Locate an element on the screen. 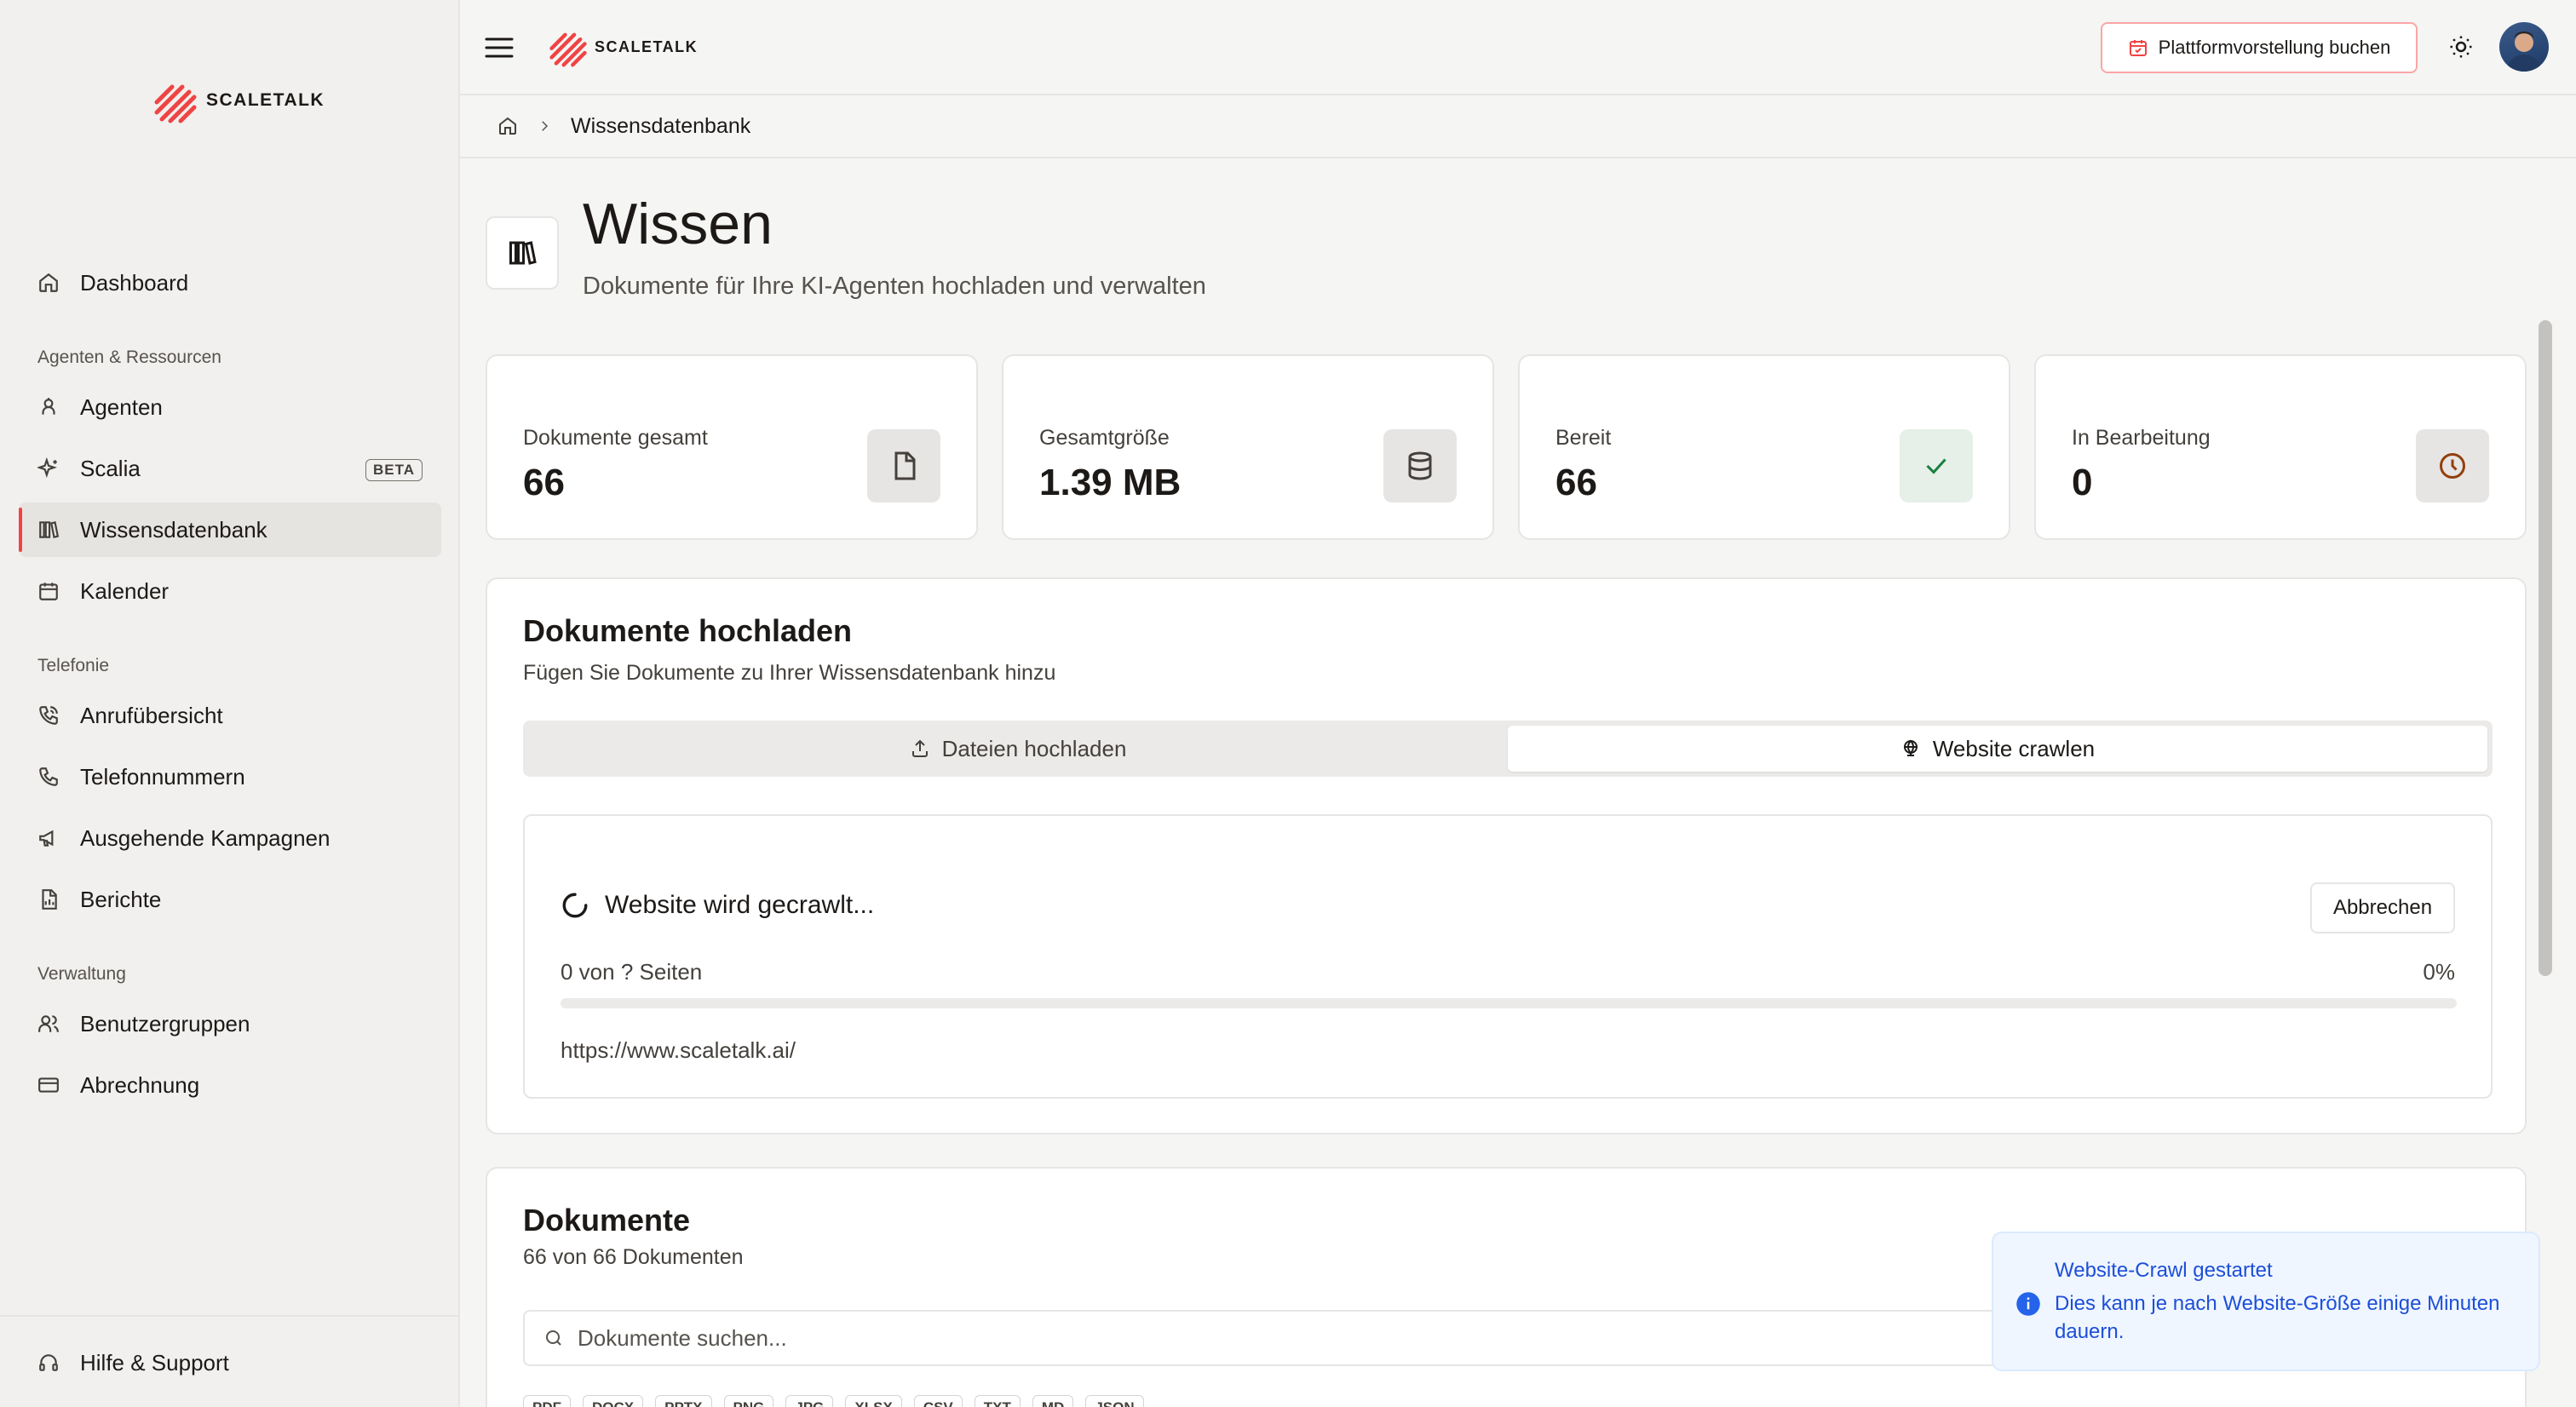 This screenshot has height=1407, width=2576. tab-website-crawl: Website crawlen is located at coordinates (1998, 749).